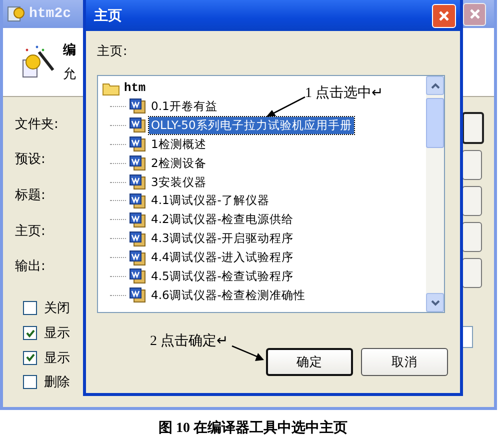 The width and height of the screenshot is (500, 445). I want to click on dialog-title: 主页, so click(108, 15).